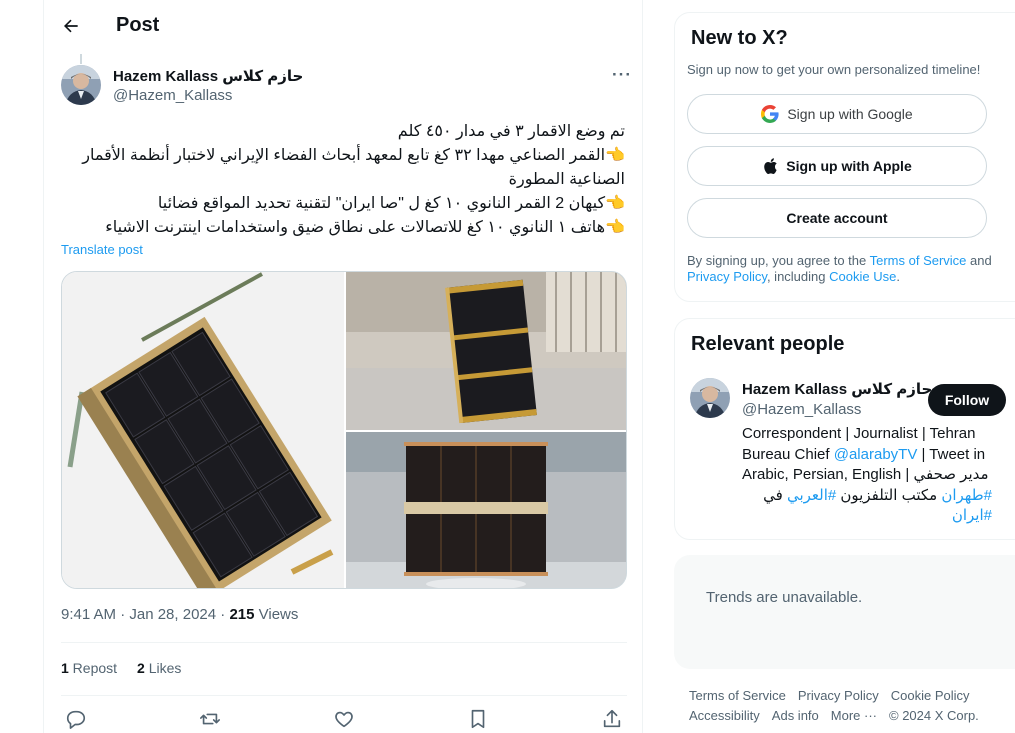  Describe the element at coordinates (930, 696) in the screenshot. I see `footer-cookie-link: Cookie Policy` at that location.